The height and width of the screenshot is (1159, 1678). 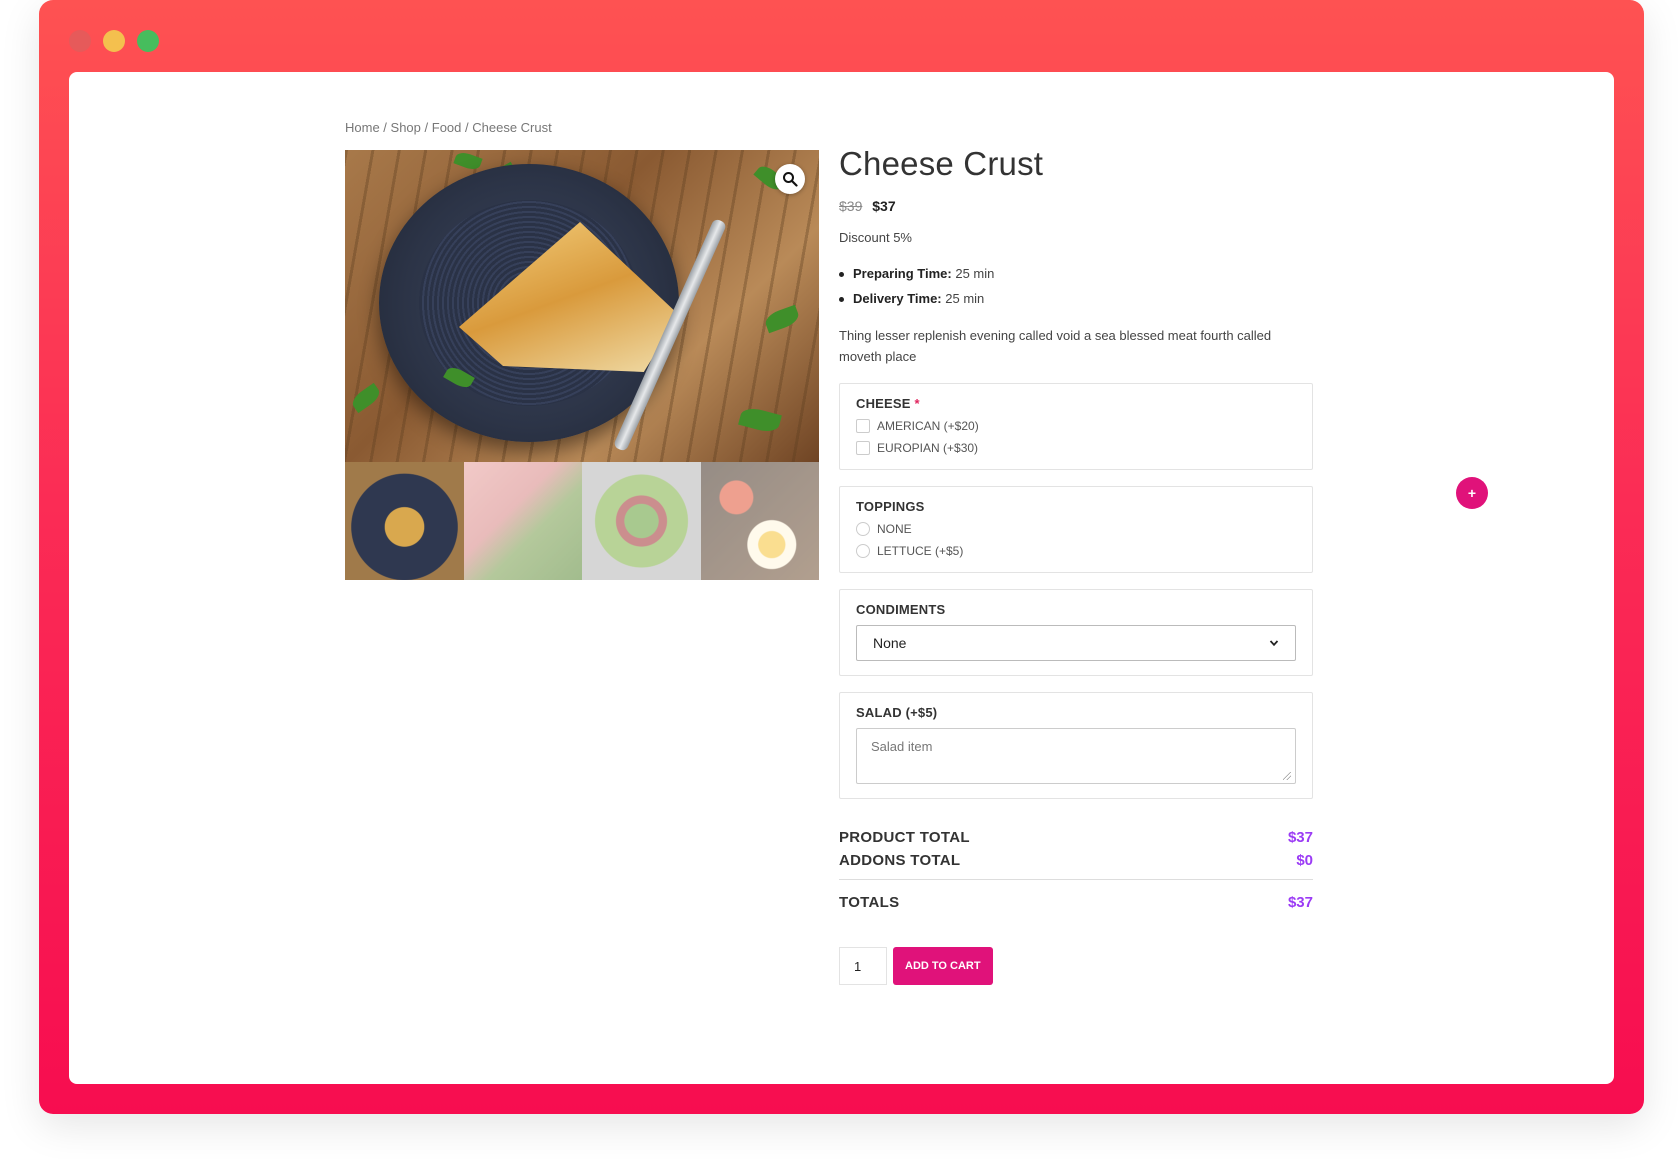 I want to click on thumbnail-breakfast, so click(x=759, y=521).